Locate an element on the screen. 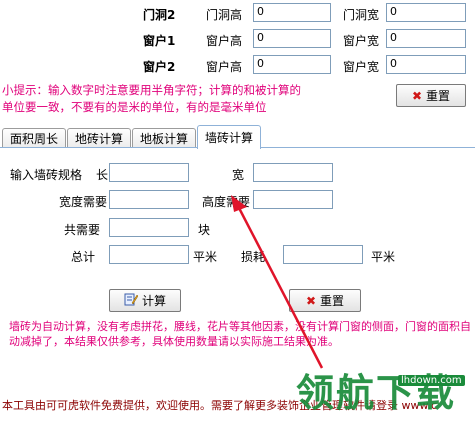  hint-line-2: 单位要一致，不要有的是米的单位，有的是毫米单位 is located at coordinates (134, 107).